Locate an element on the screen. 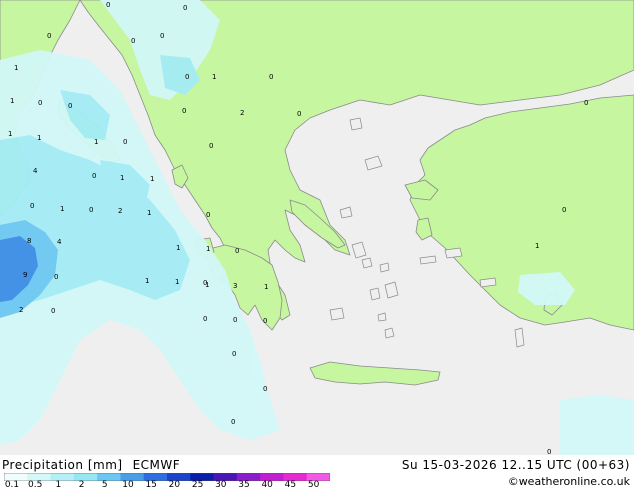 This screenshot has height=491, width=634. island-tinos is located at coordinates (367, 263).